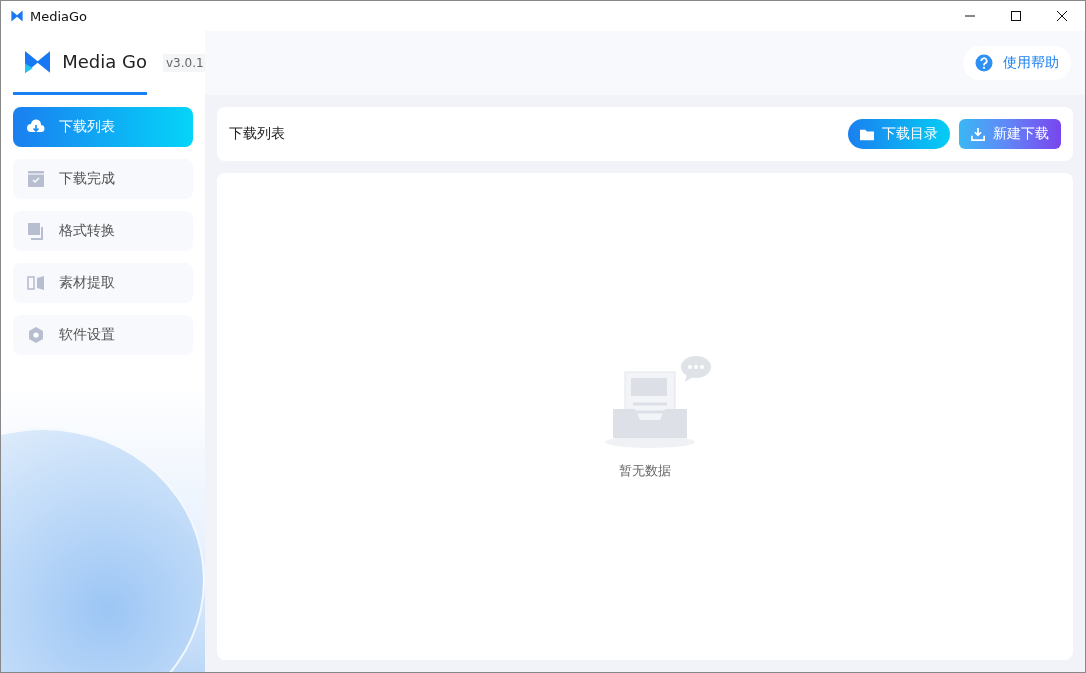  I want to click on convert-icon, so click(36, 231).